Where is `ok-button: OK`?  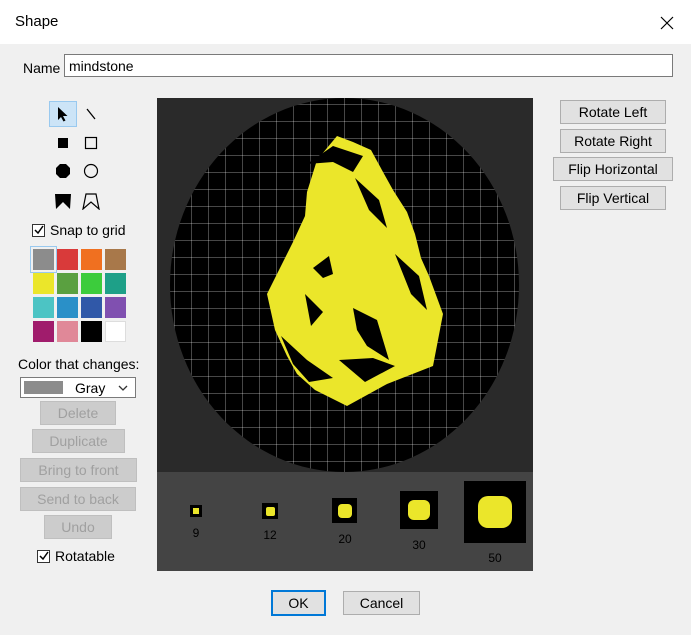
ok-button: OK is located at coordinates (298, 603).